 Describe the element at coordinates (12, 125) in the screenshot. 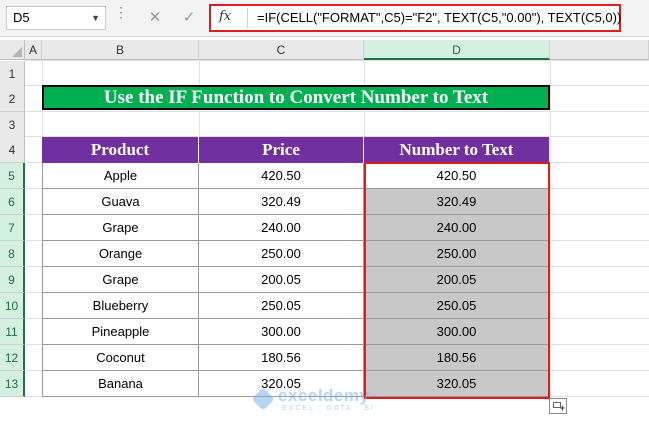

I see `row-header-3: 3` at that location.